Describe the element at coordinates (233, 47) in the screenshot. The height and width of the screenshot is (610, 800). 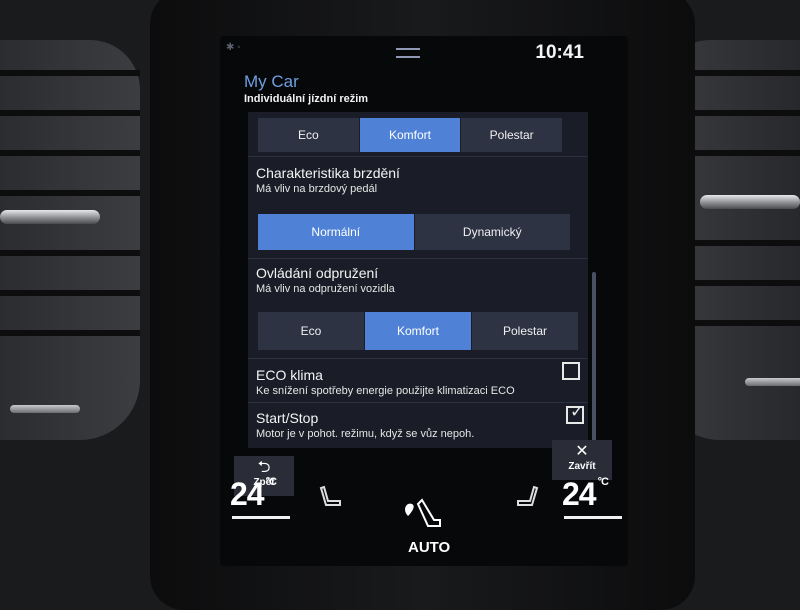
I see `bluetooth-wifi-icon: ✱ ◦` at that location.